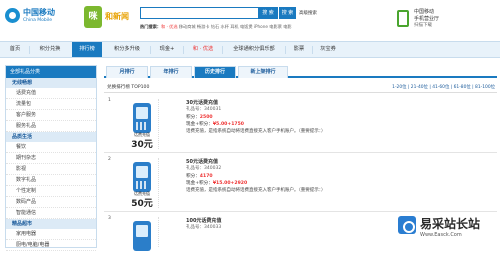 This screenshot has width=500, height=263. Describe the element at coordinates (109, 159) in the screenshot. I see `rank-number: 2` at that location.